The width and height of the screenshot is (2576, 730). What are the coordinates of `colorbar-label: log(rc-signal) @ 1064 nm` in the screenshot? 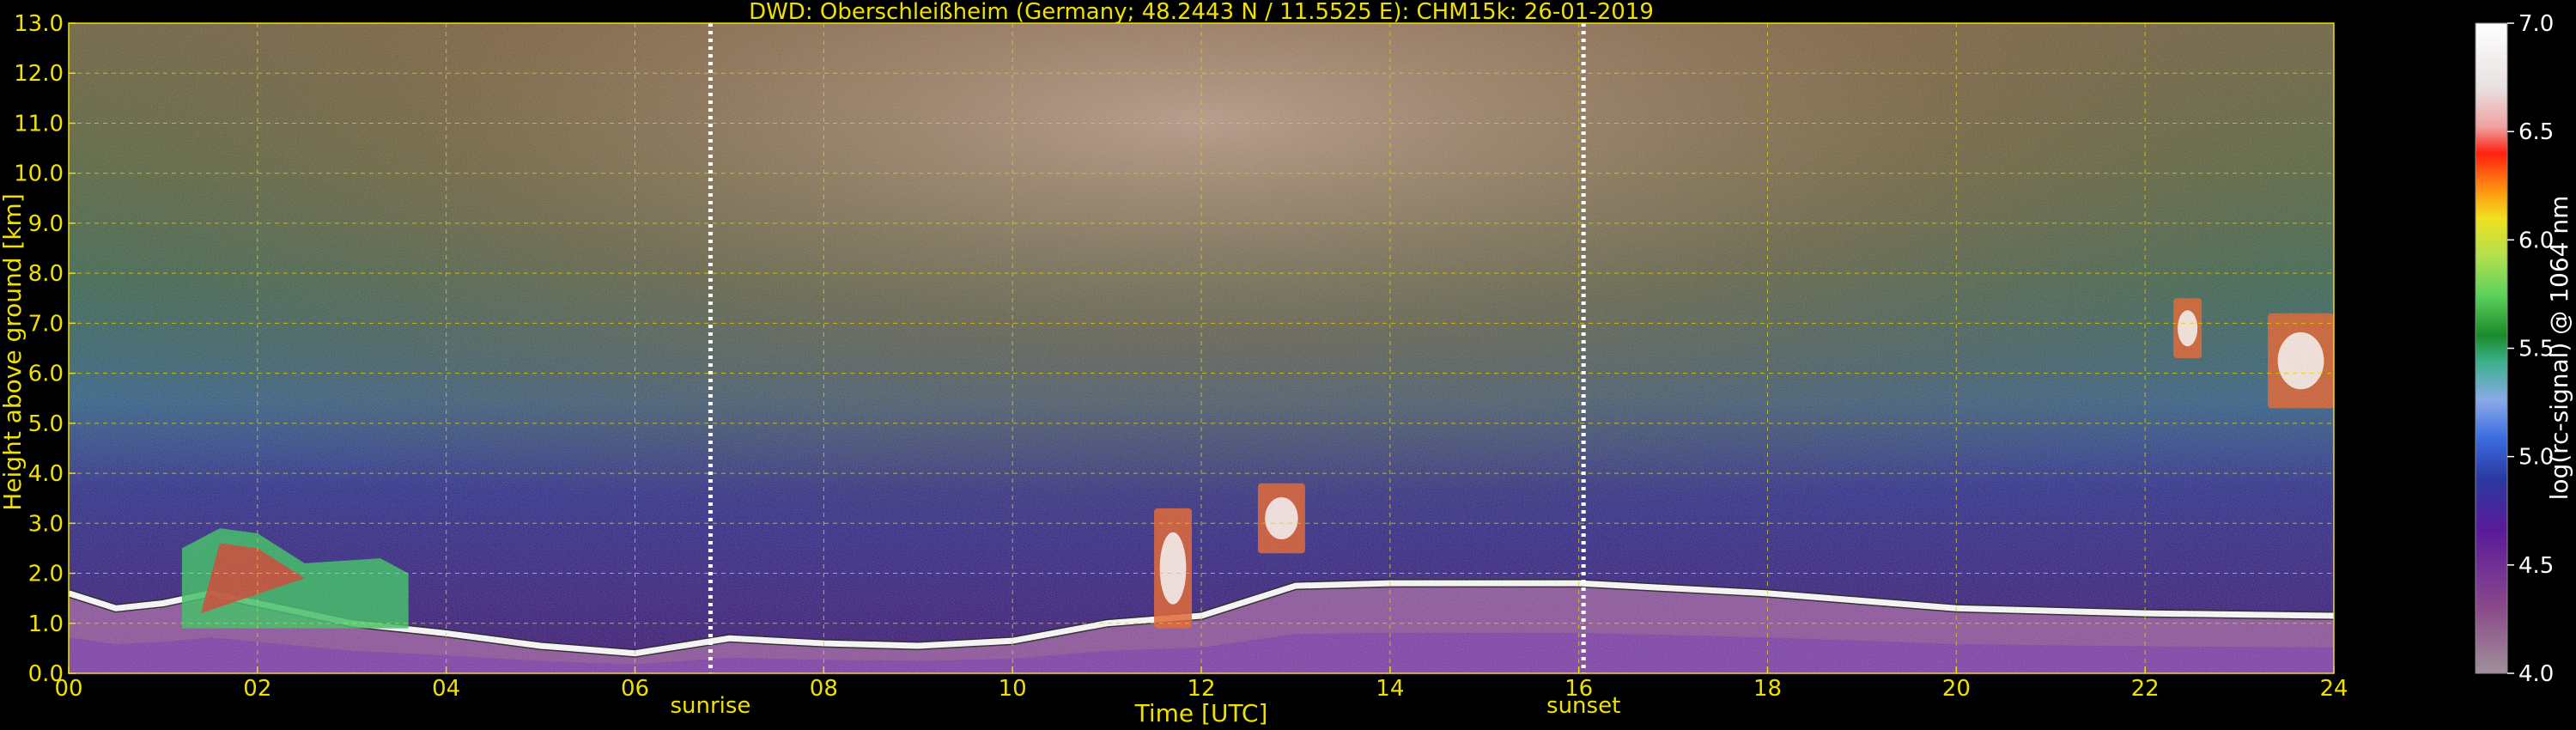 It's located at (2559, 348).